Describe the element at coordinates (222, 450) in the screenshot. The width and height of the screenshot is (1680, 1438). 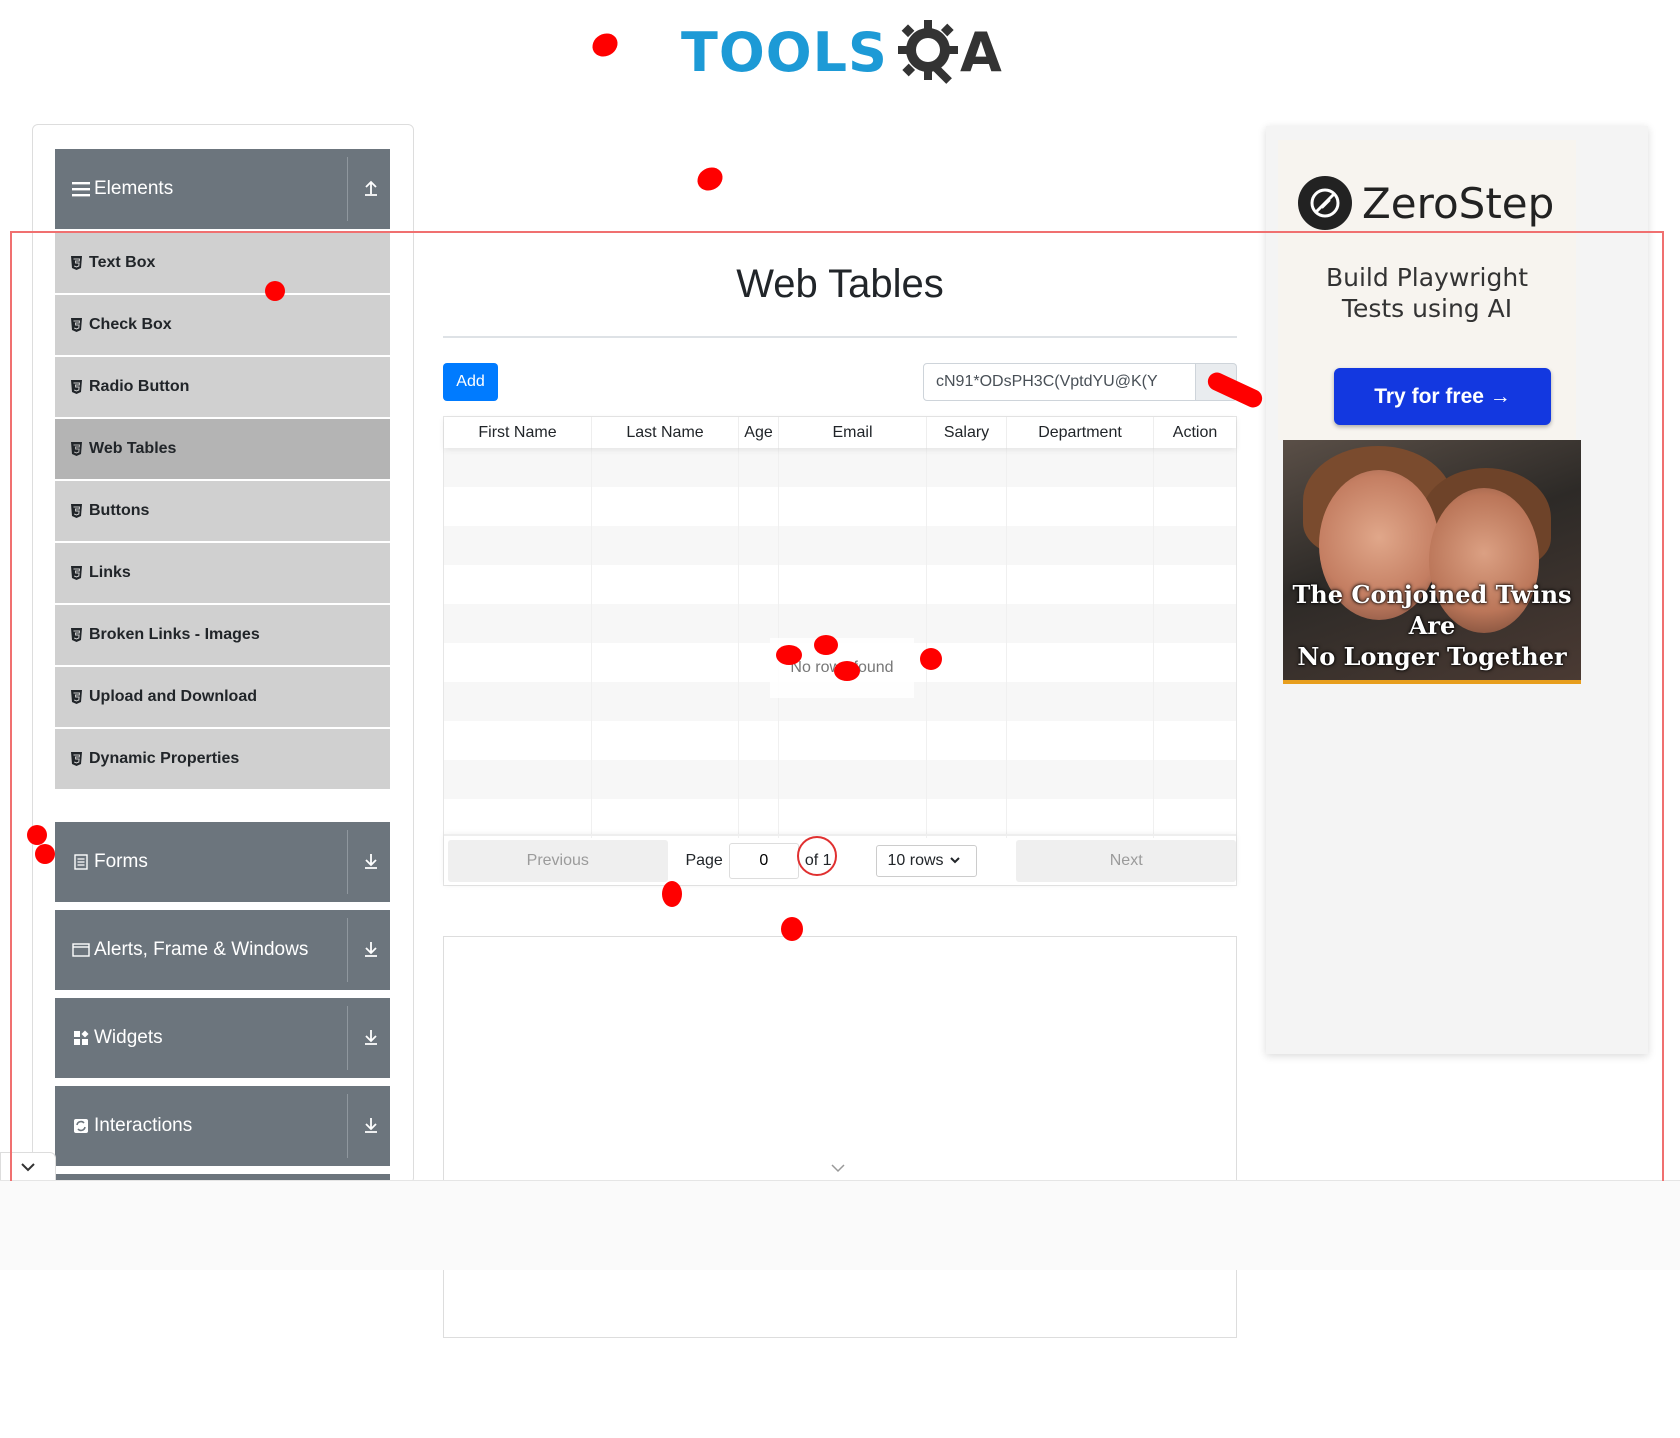
I see `sidebar-item-web-tables: Web Tables` at that location.